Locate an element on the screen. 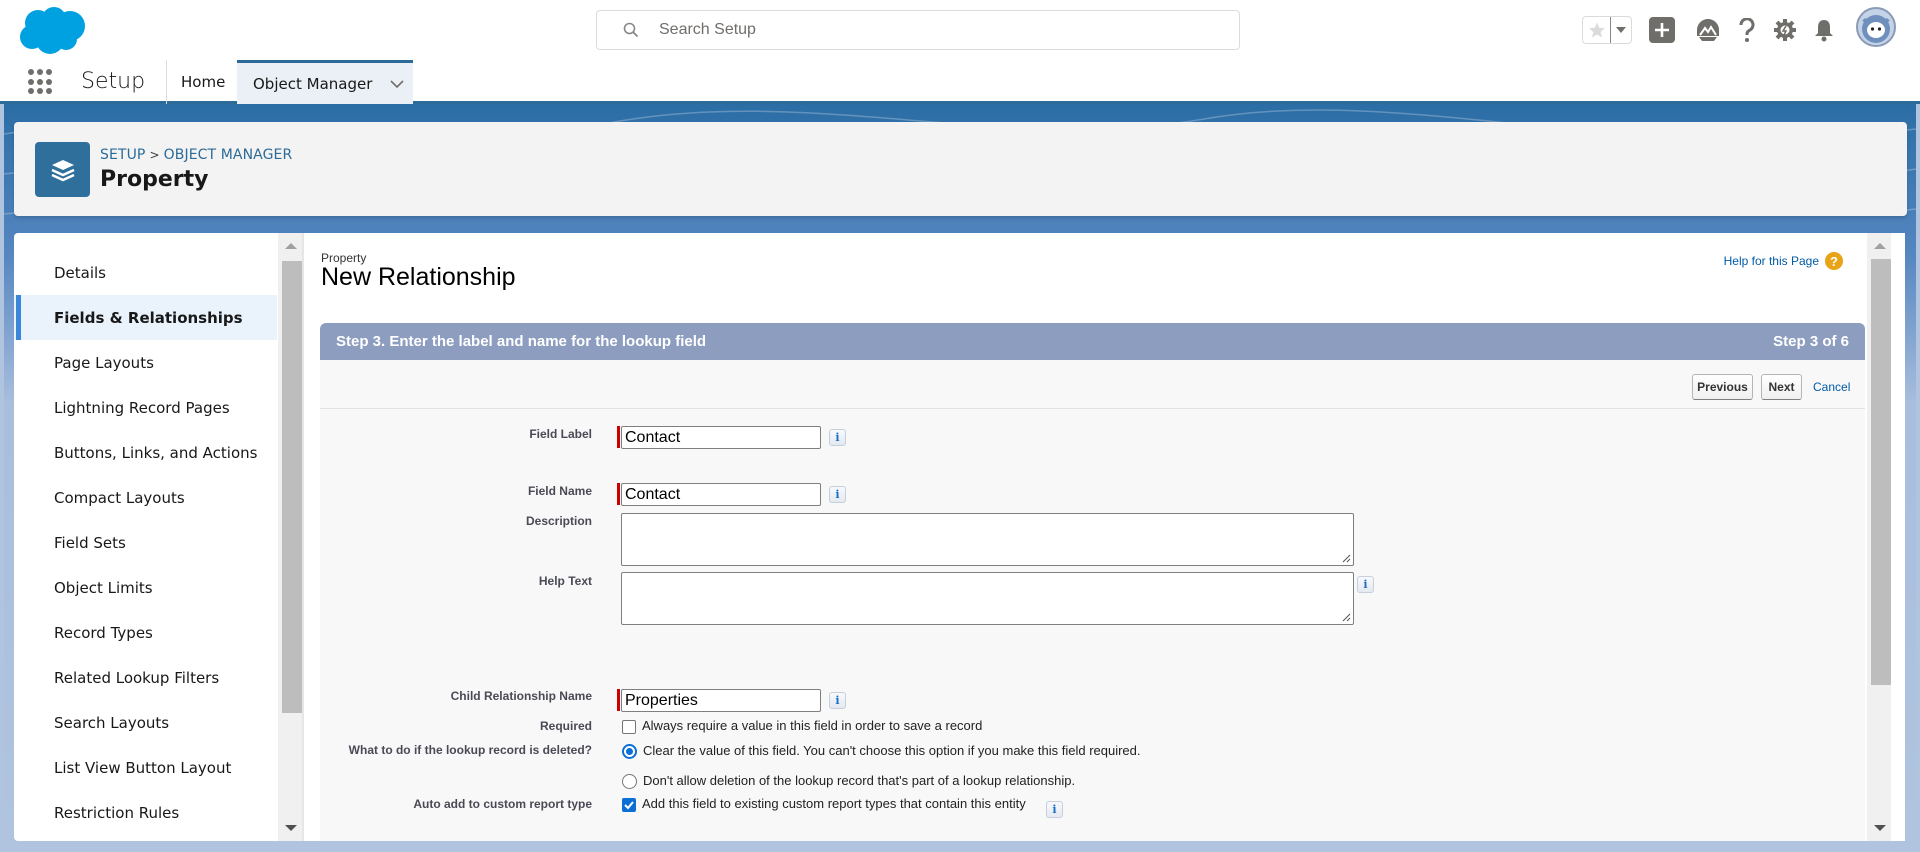 Image resolution: width=1920 pixels, height=852 pixels. gear-icon is located at coordinates (1785, 30).